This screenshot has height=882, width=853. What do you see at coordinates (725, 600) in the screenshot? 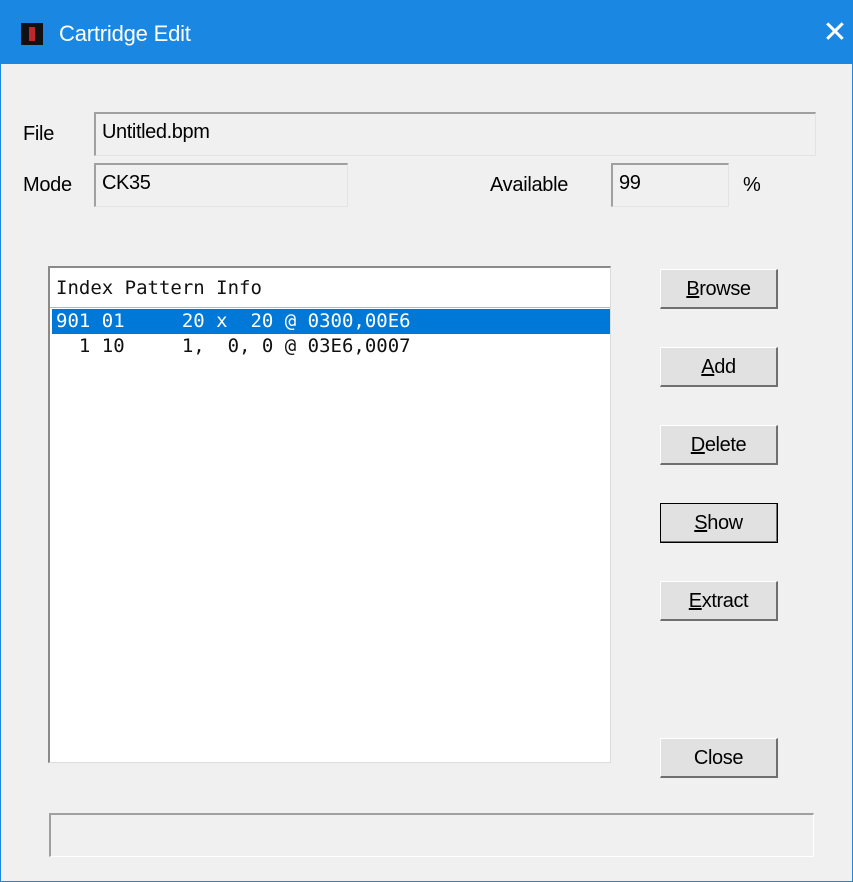
I see `extract-label-rest: xtract` at bounding box center [725, 600].